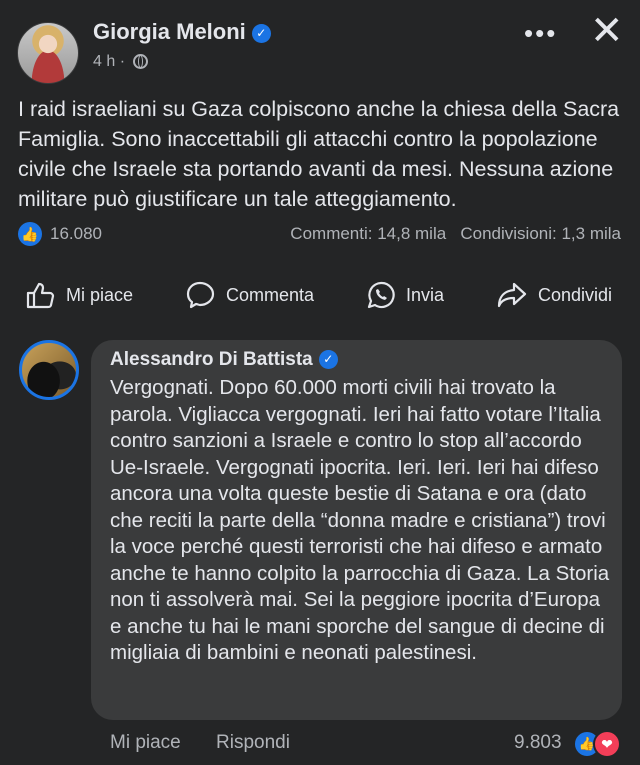  I want to click on love-reaction-icon: ❤, so click(607, 744).